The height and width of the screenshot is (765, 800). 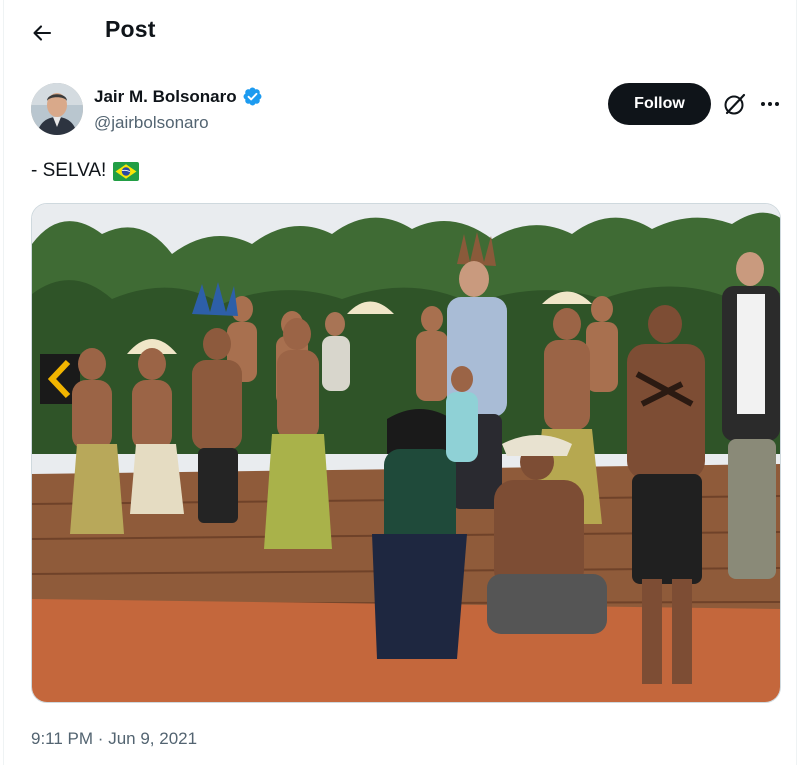 I want to click on page-title: Post, so click(x=130, y=29).